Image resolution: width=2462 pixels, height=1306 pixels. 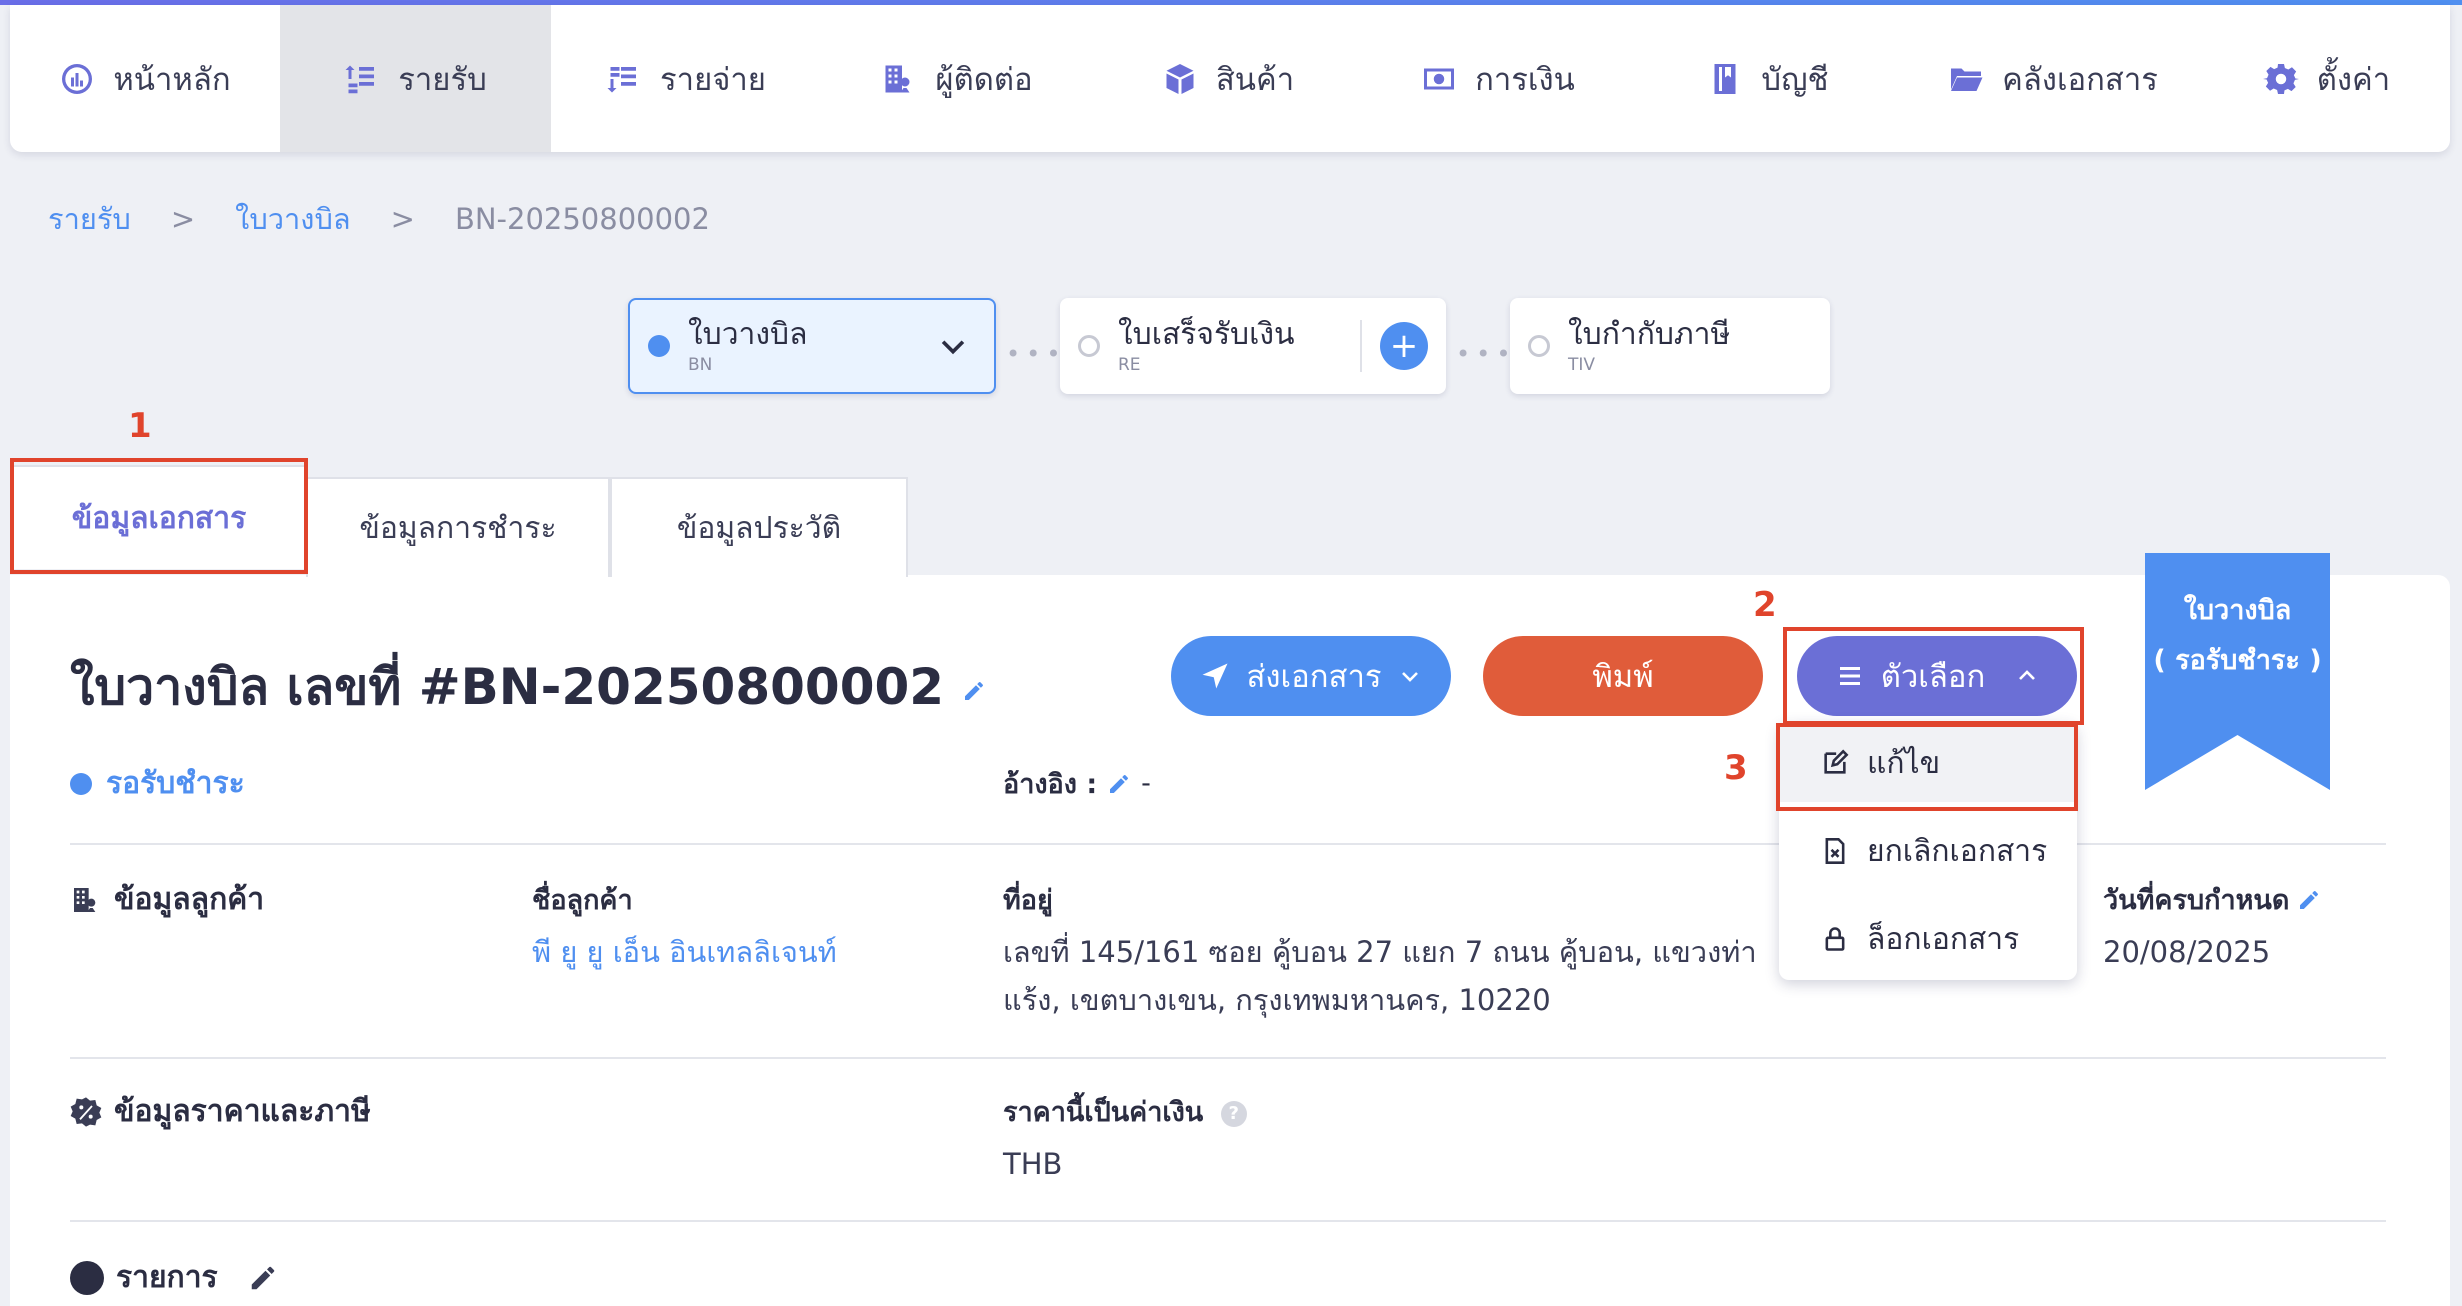 I want to click on nav-item-income: รายรับ, so click(x=415, y=78).